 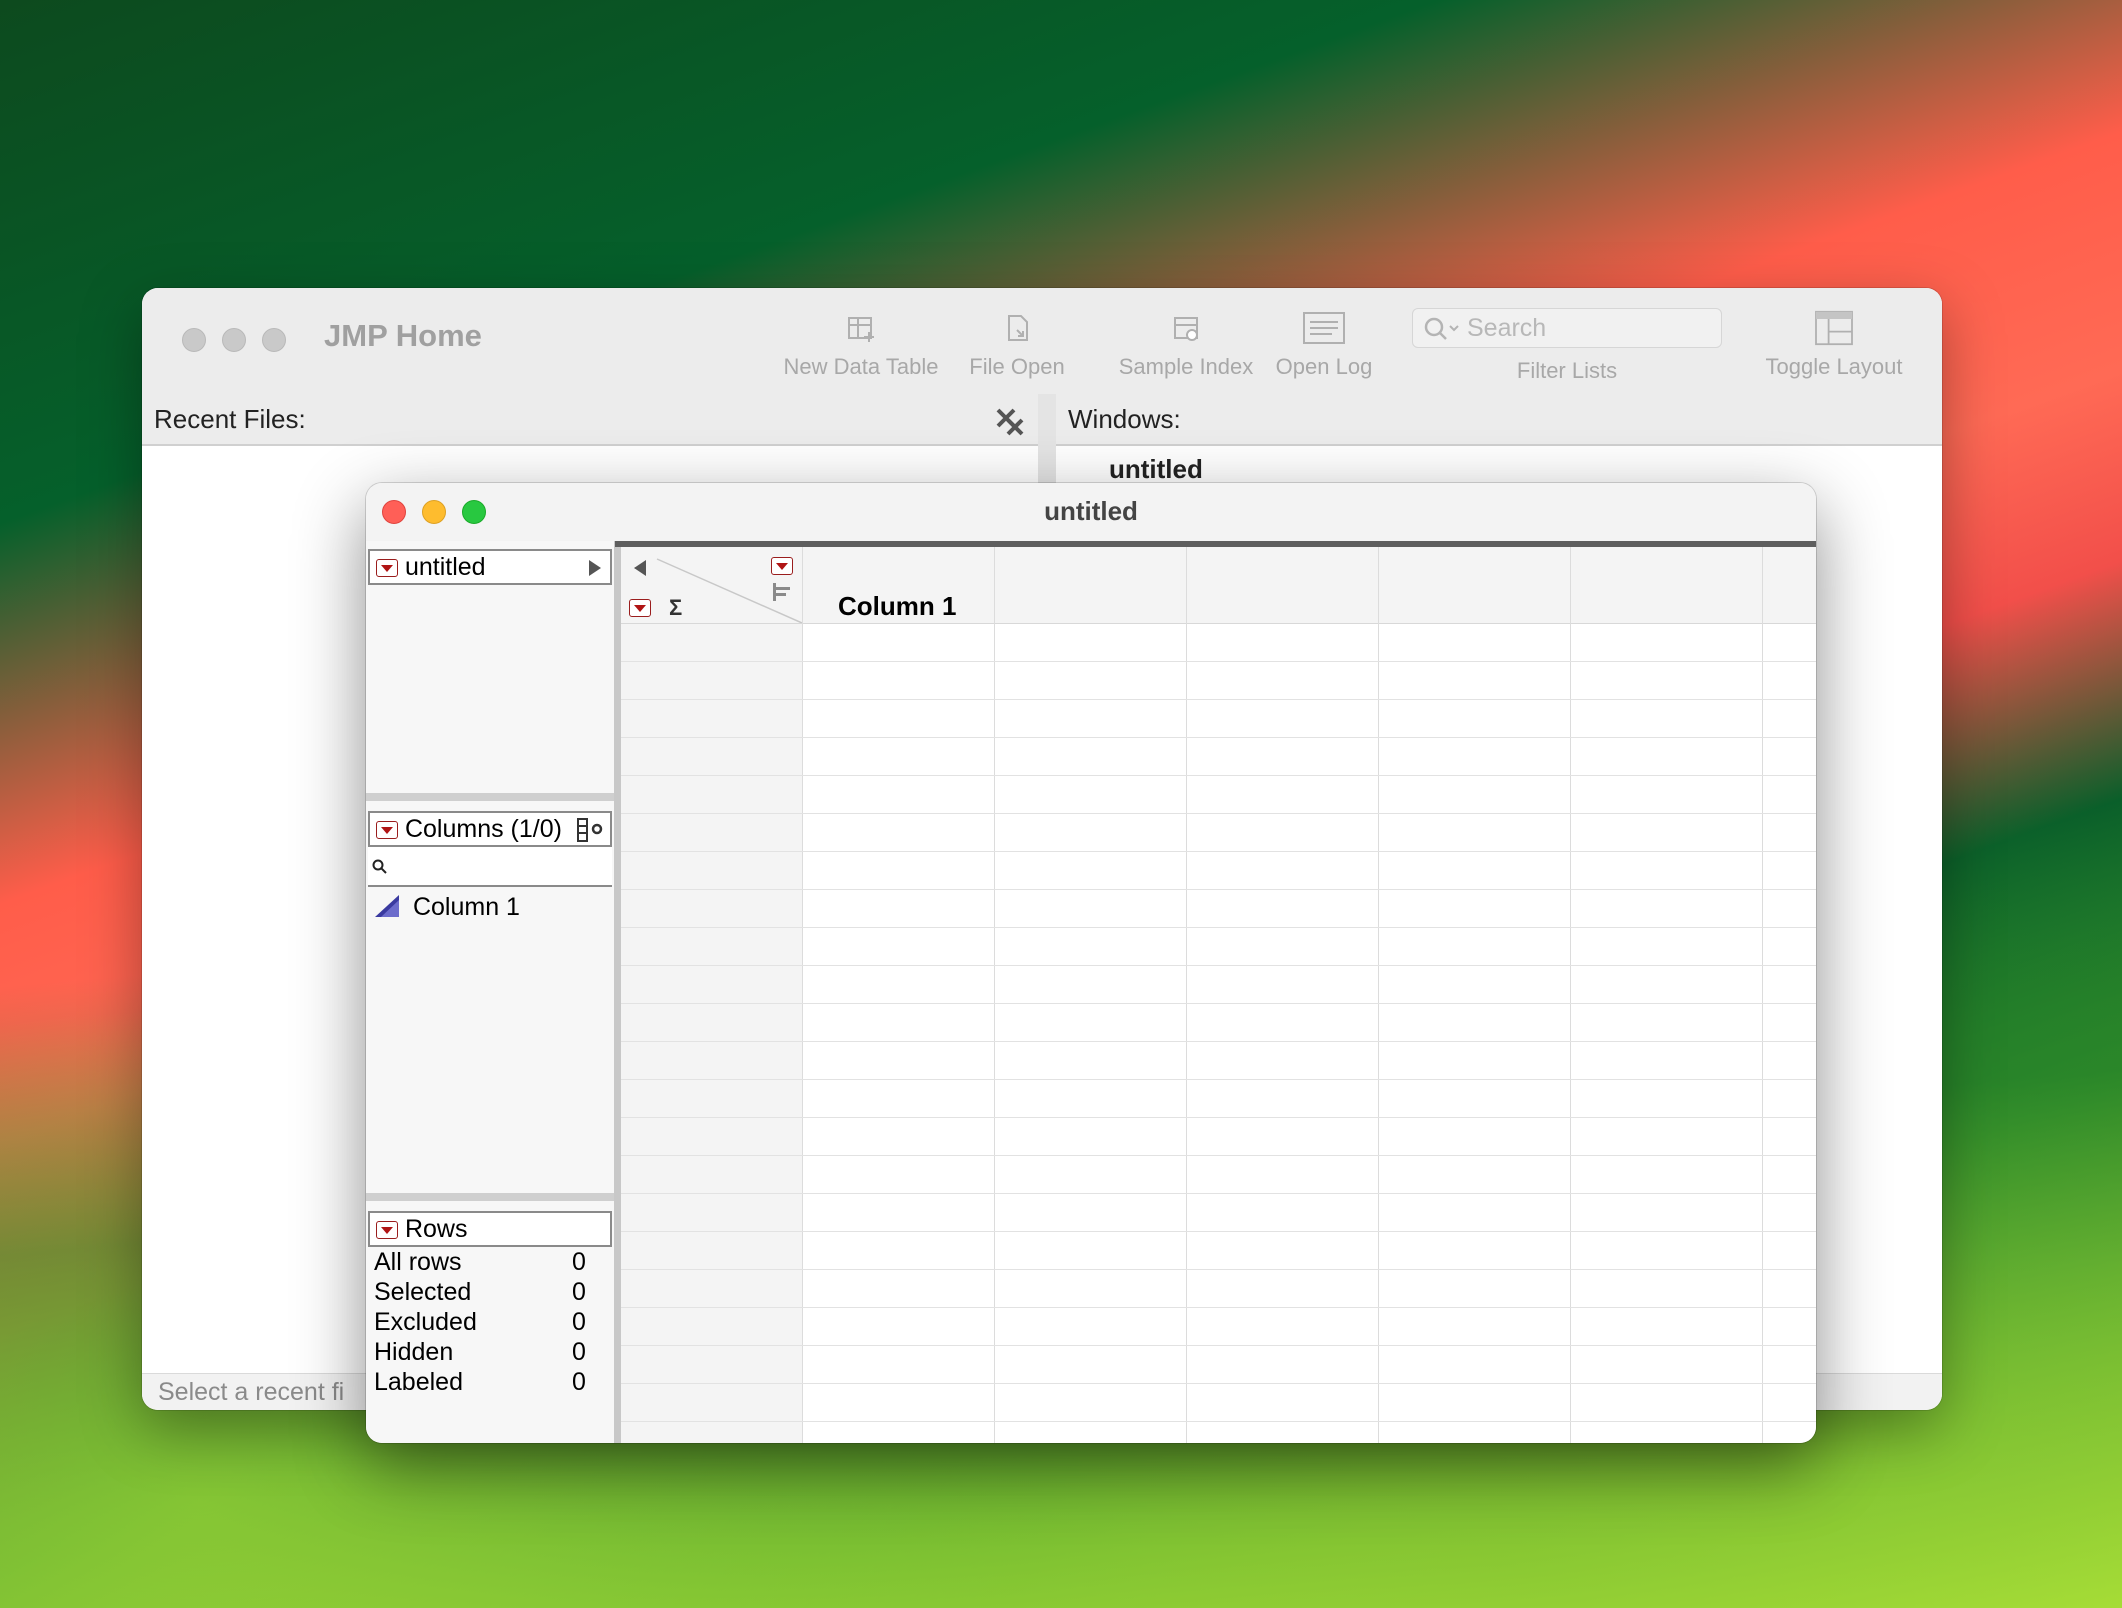 I want to click on table-menu-icon, so click(x=387, y=568).